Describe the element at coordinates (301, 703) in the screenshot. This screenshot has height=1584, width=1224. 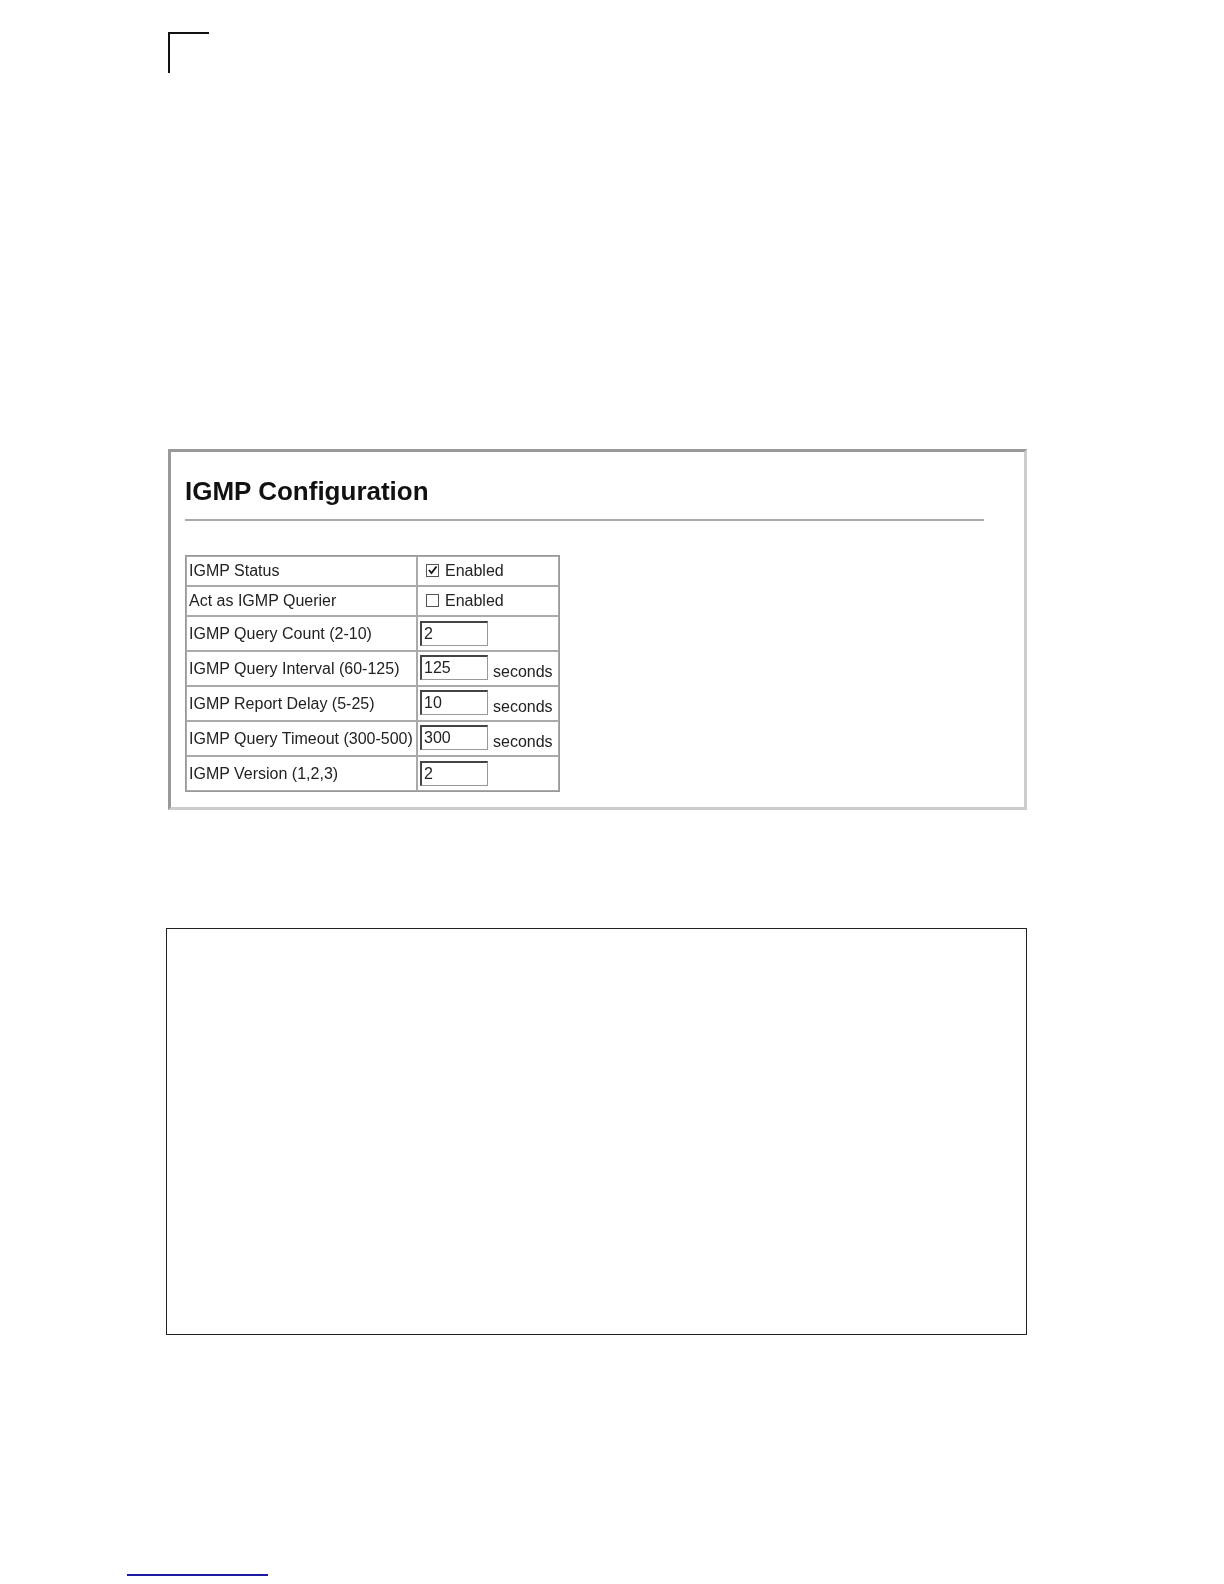
I see `field-label: IGMP Report Delay (5-25)` at that location.